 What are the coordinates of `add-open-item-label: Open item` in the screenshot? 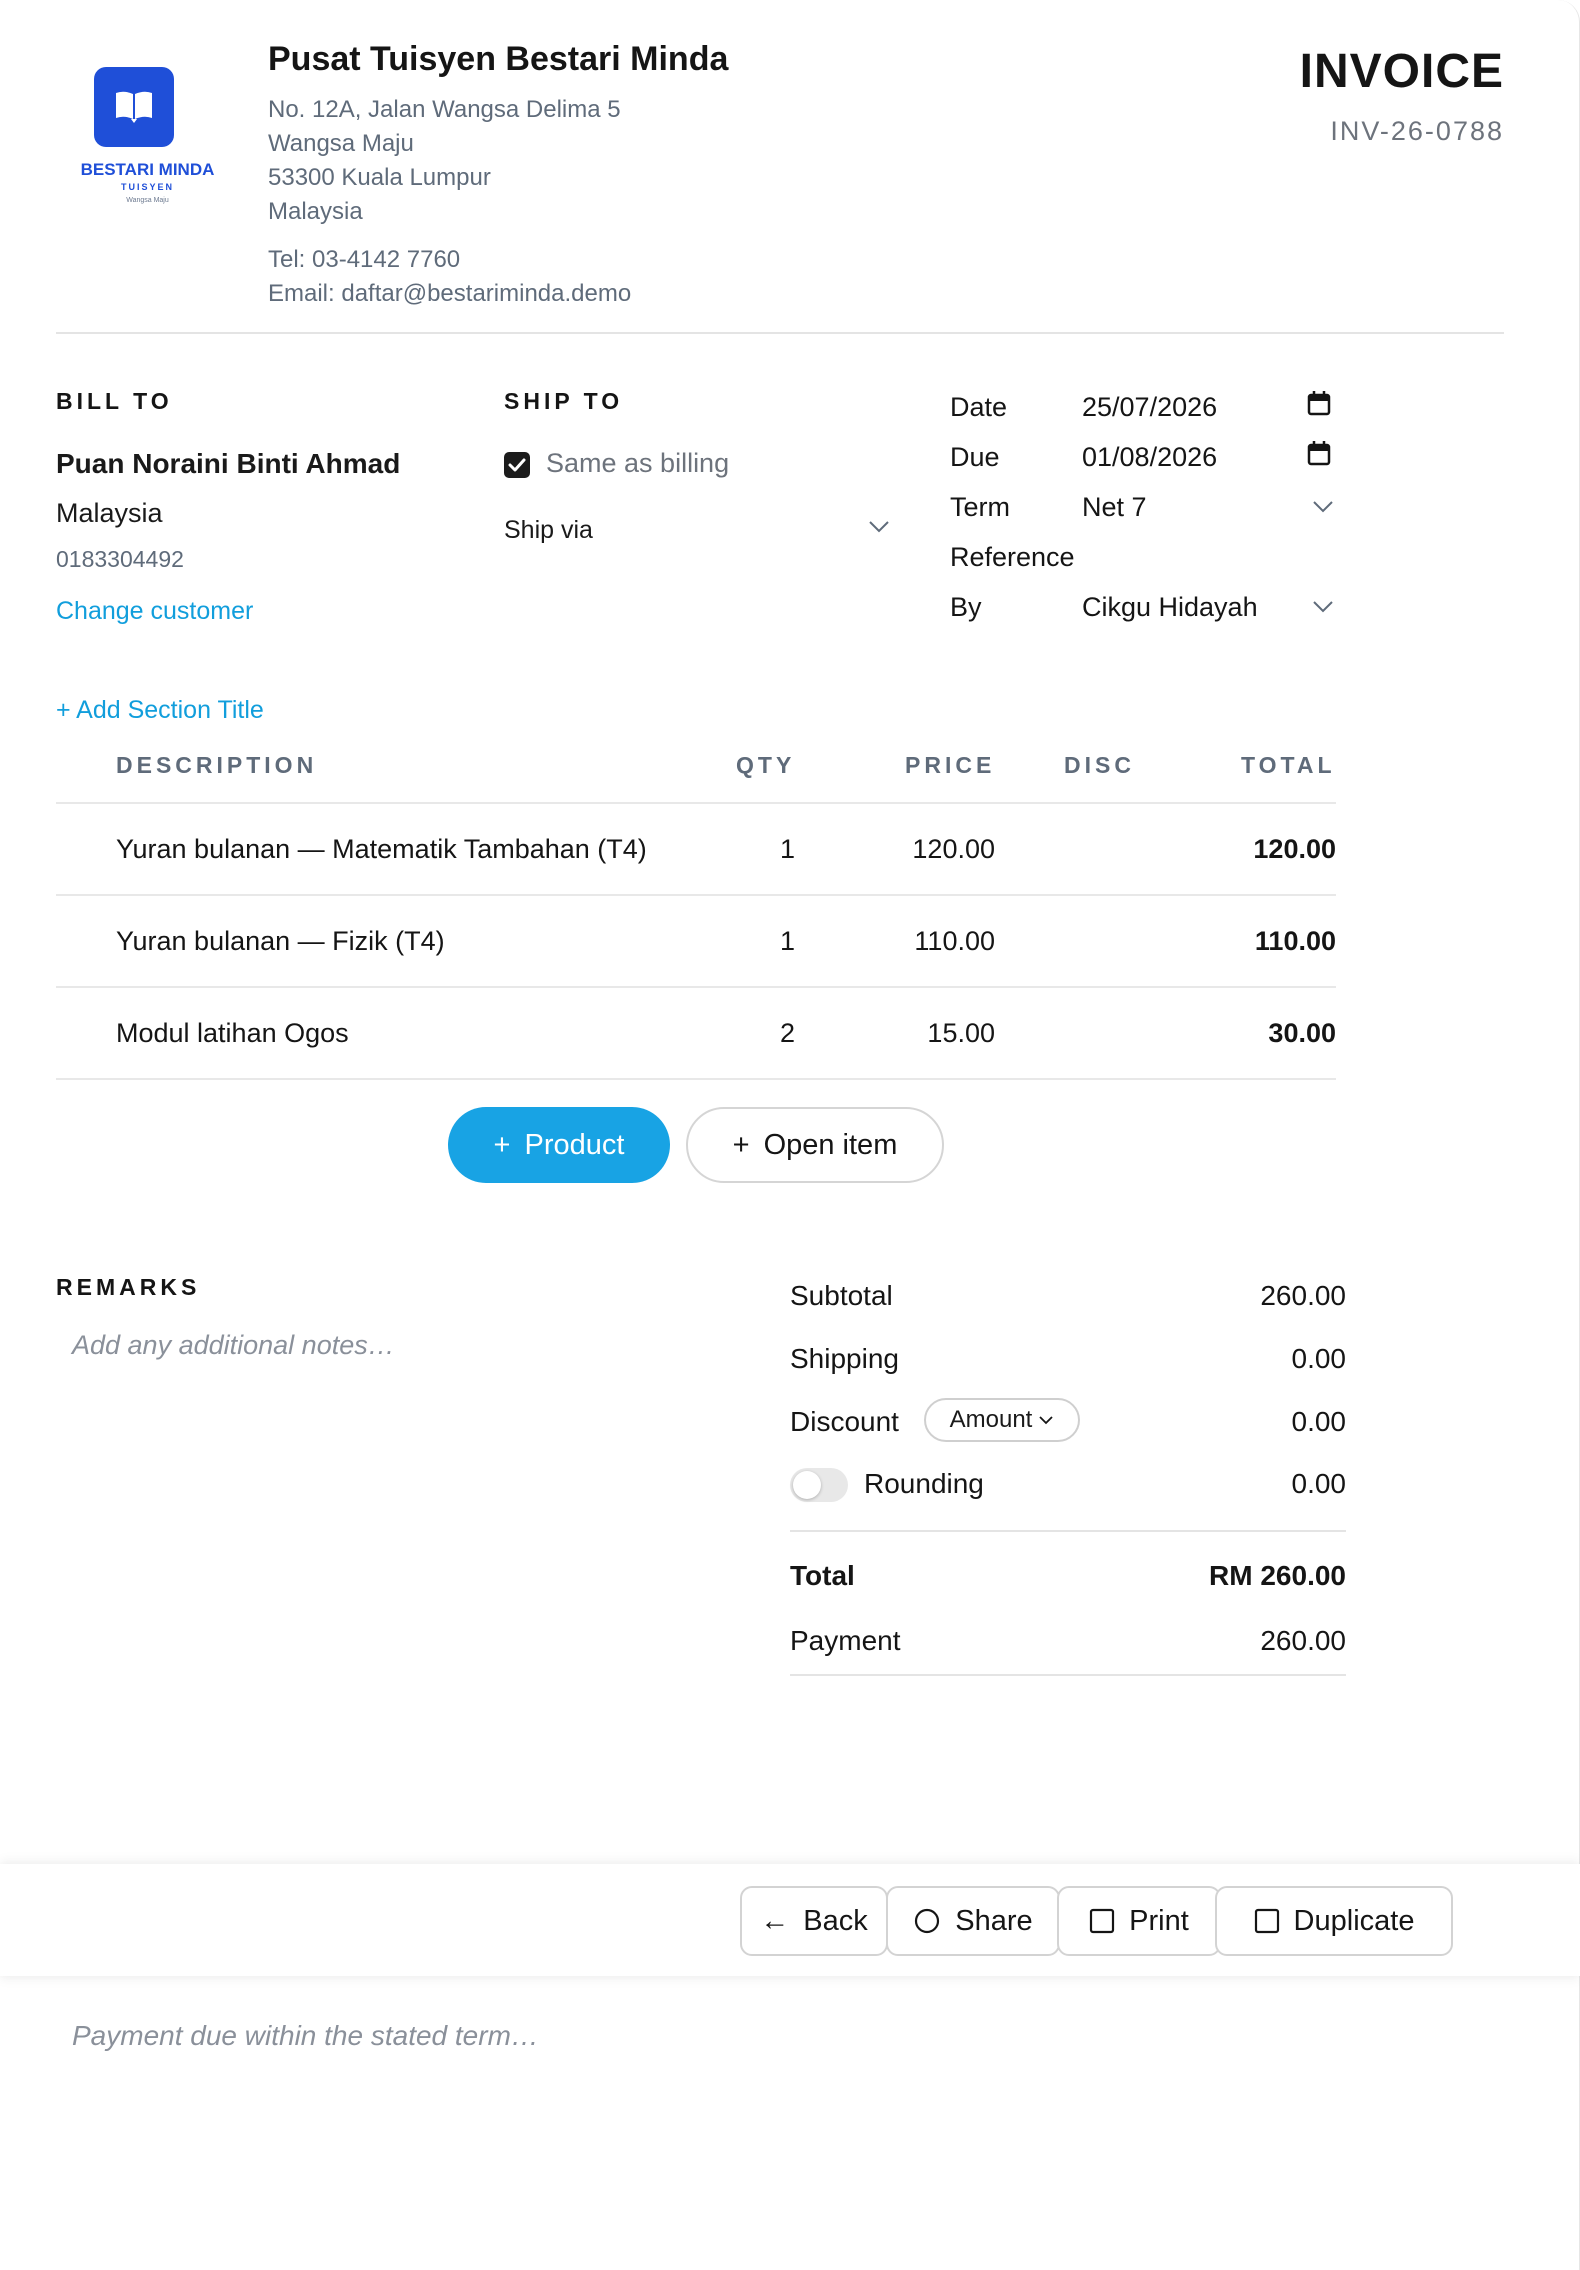 It's located at (830, 1144).